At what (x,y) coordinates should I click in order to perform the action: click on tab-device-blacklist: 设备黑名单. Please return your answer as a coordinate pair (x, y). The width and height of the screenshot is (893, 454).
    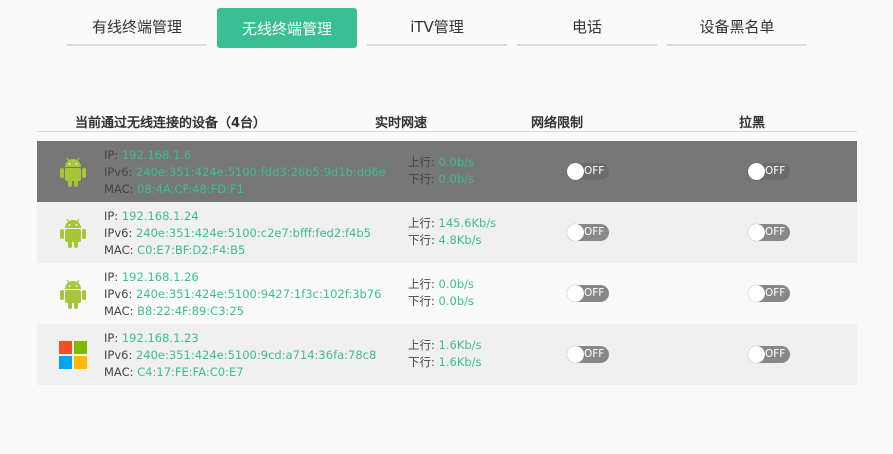
    Looking at the image, I should click on (737, 27).